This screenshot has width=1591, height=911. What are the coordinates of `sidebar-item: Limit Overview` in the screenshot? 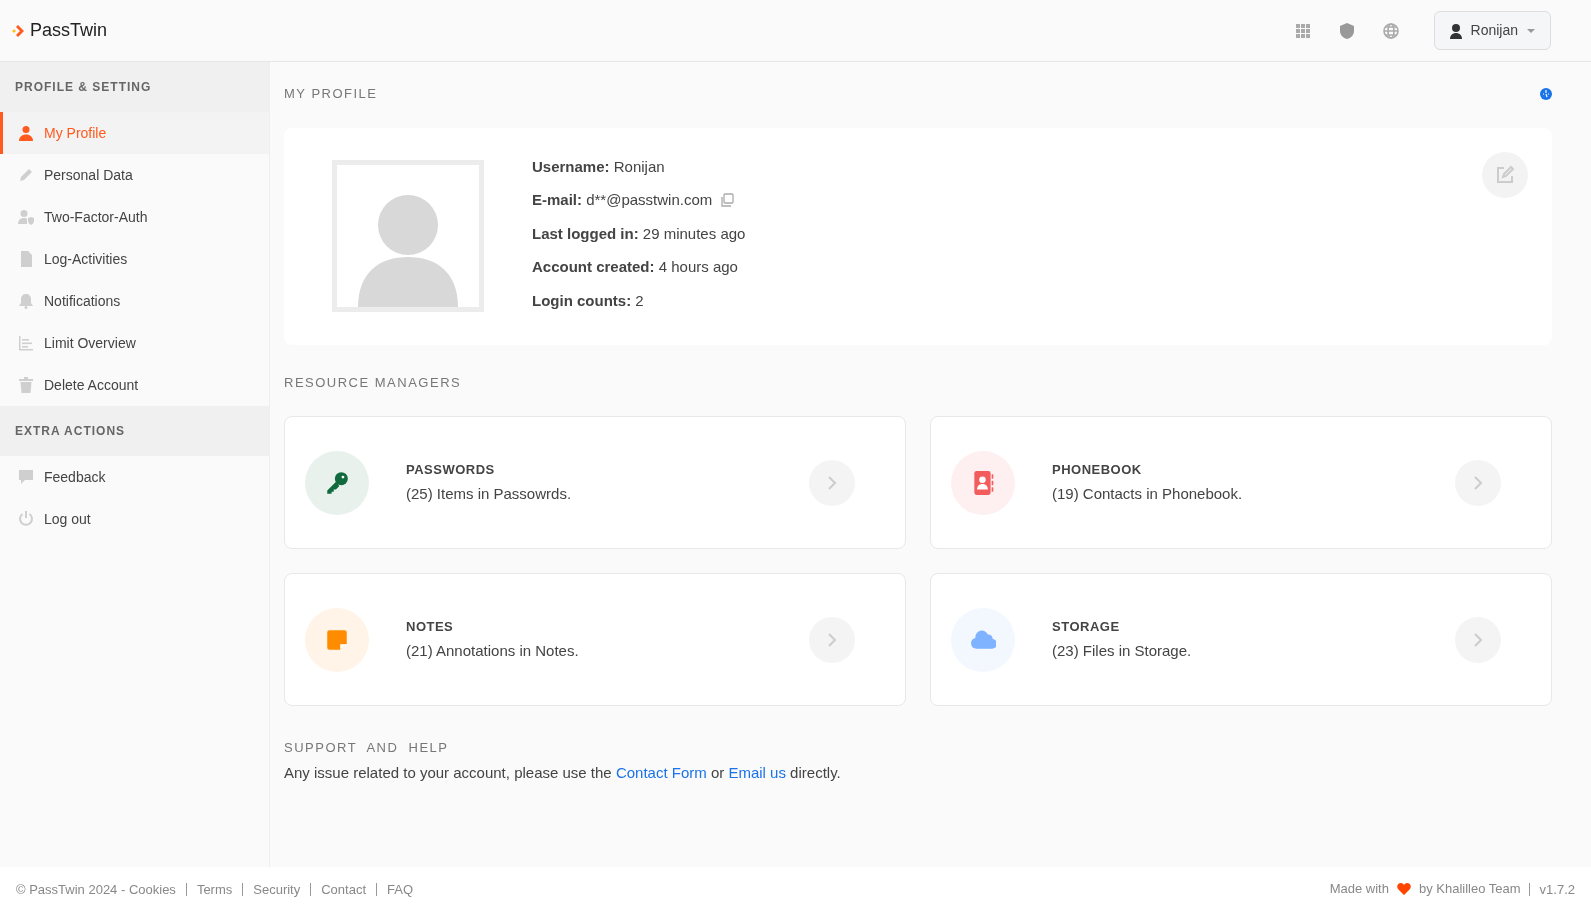 It's located at (134, 343).